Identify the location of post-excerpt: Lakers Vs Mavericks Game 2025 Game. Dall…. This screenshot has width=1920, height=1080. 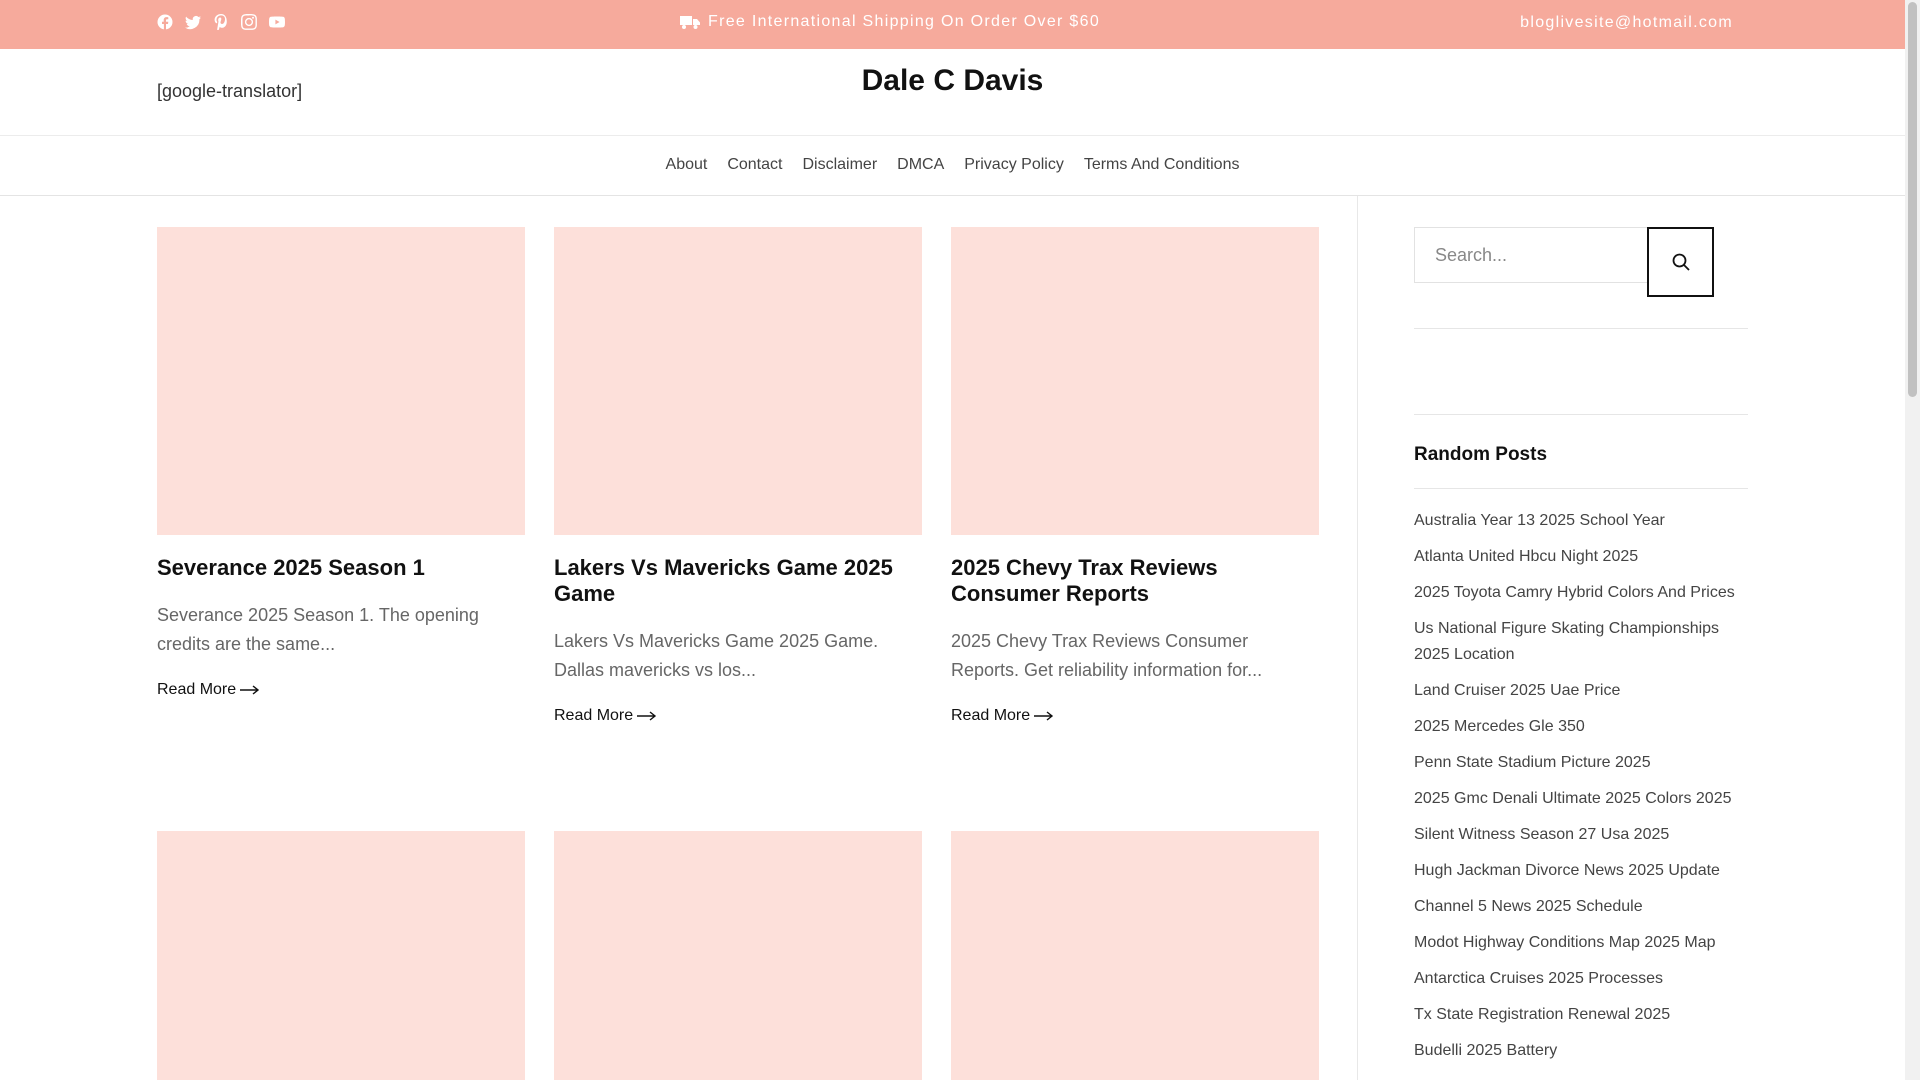
(716, 655).